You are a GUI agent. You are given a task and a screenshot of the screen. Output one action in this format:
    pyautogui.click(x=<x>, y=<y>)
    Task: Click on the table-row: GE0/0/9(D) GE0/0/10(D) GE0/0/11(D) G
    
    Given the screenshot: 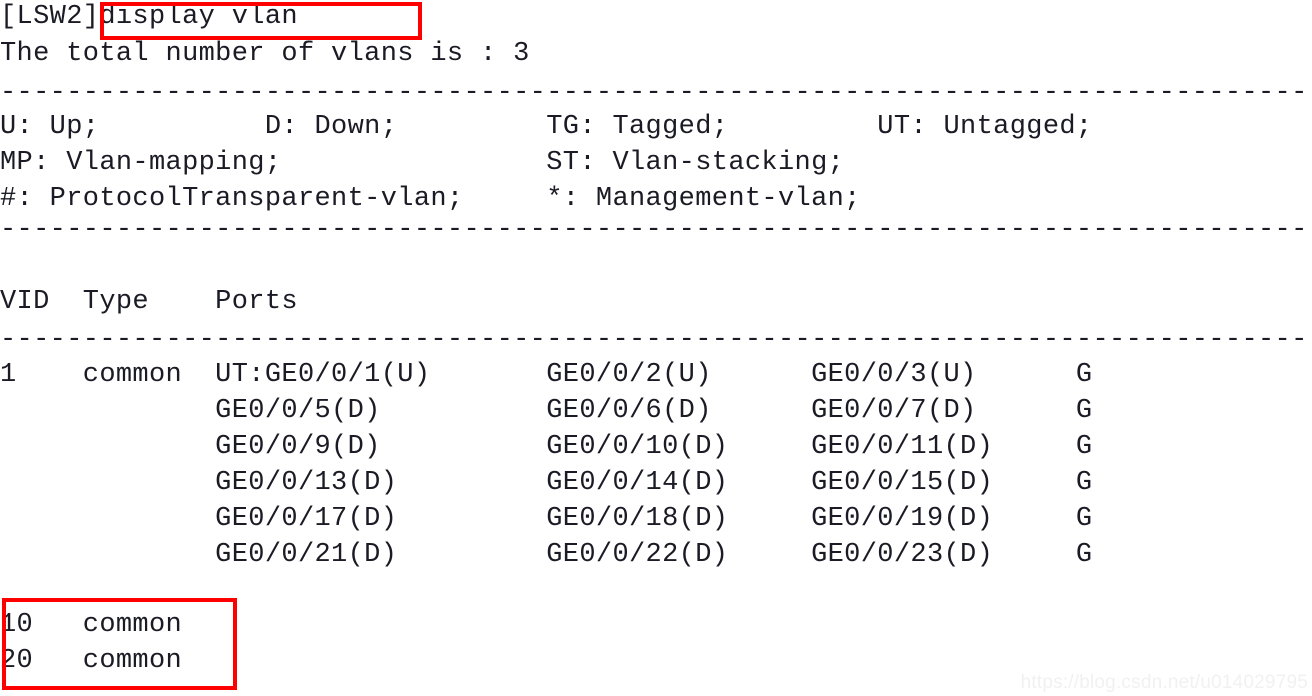 What is the action you would take?
    pyautogui.click(x=546, y=447)
    